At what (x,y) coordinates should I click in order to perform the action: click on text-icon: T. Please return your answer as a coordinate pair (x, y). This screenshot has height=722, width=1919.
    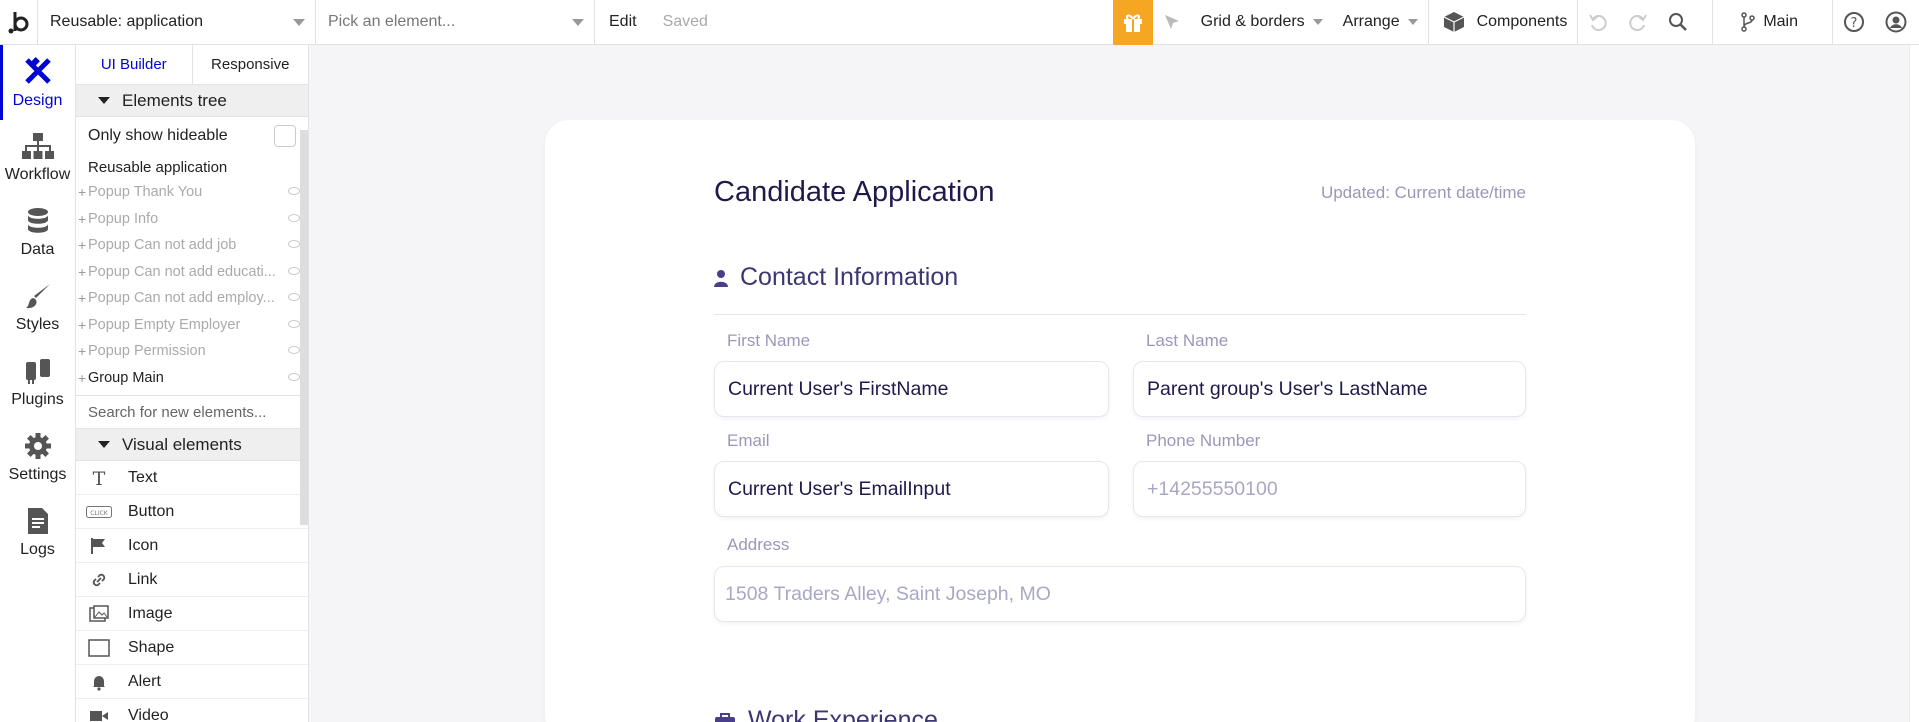
    Looking at the image, I should click on (99, 478).